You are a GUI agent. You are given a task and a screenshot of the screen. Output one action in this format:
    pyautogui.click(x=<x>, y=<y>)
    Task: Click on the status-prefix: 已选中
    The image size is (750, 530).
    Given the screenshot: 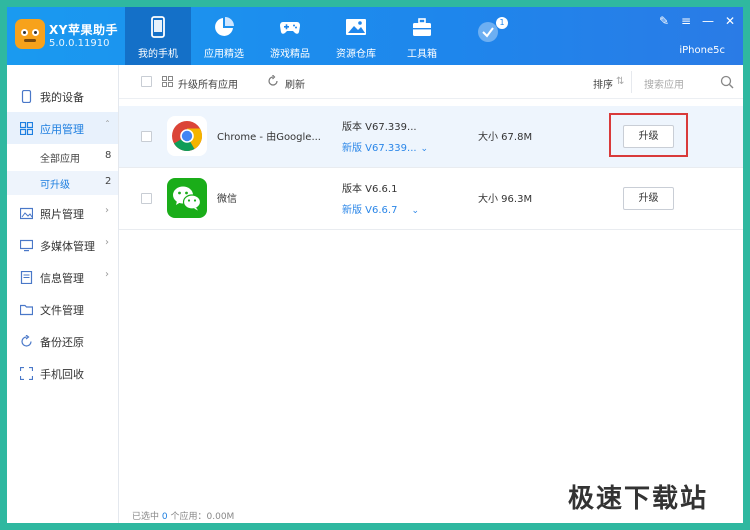 What is the action you would take?
    pyautogui.click(x=146, y=517)
    